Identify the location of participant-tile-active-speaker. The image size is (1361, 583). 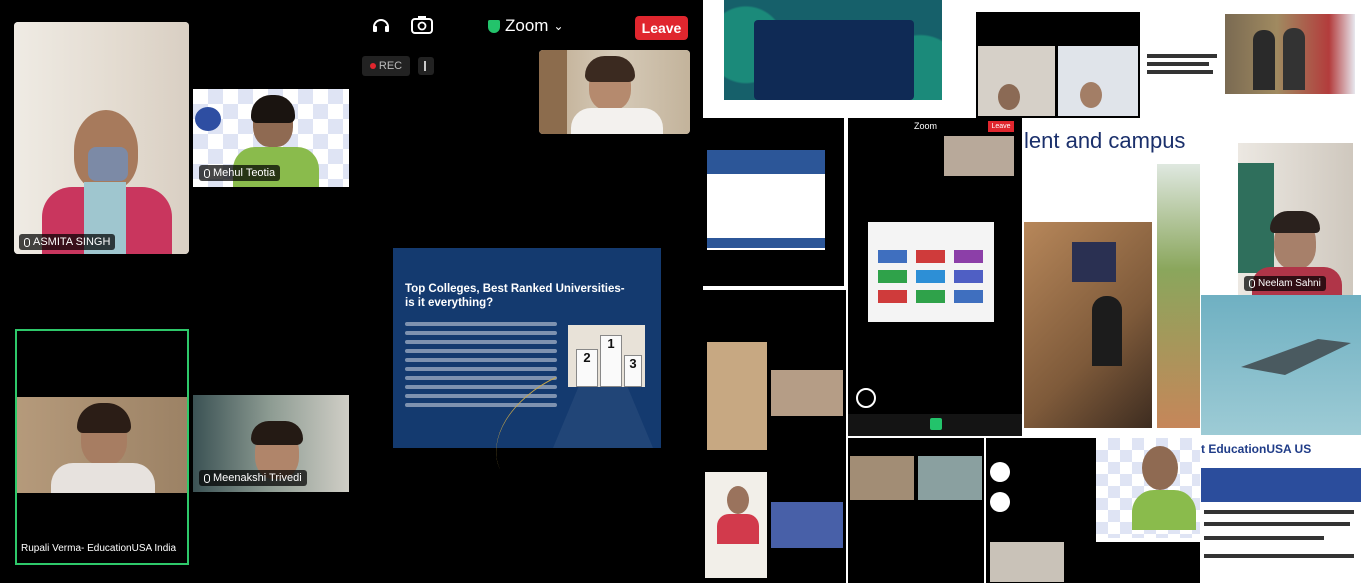
(614, 92).